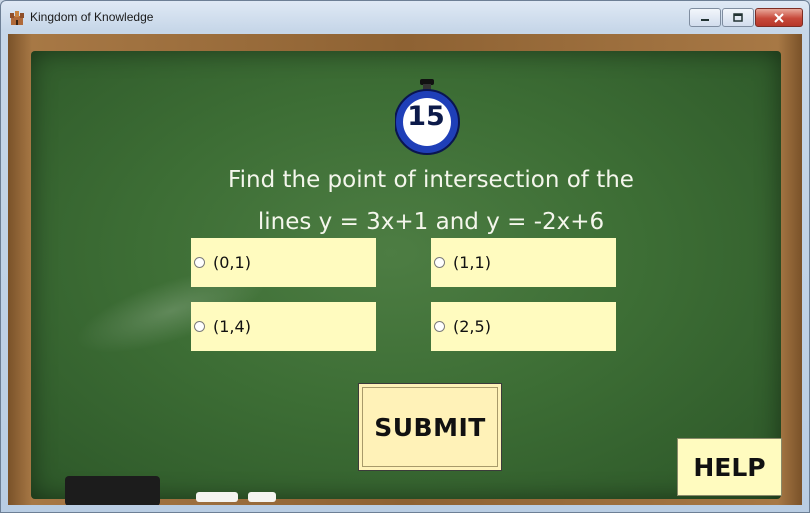  What do you see at coordinates (523, 326) in the screenshot?
I see `answer-option: (2,5)` at bounding box center [523, 326].